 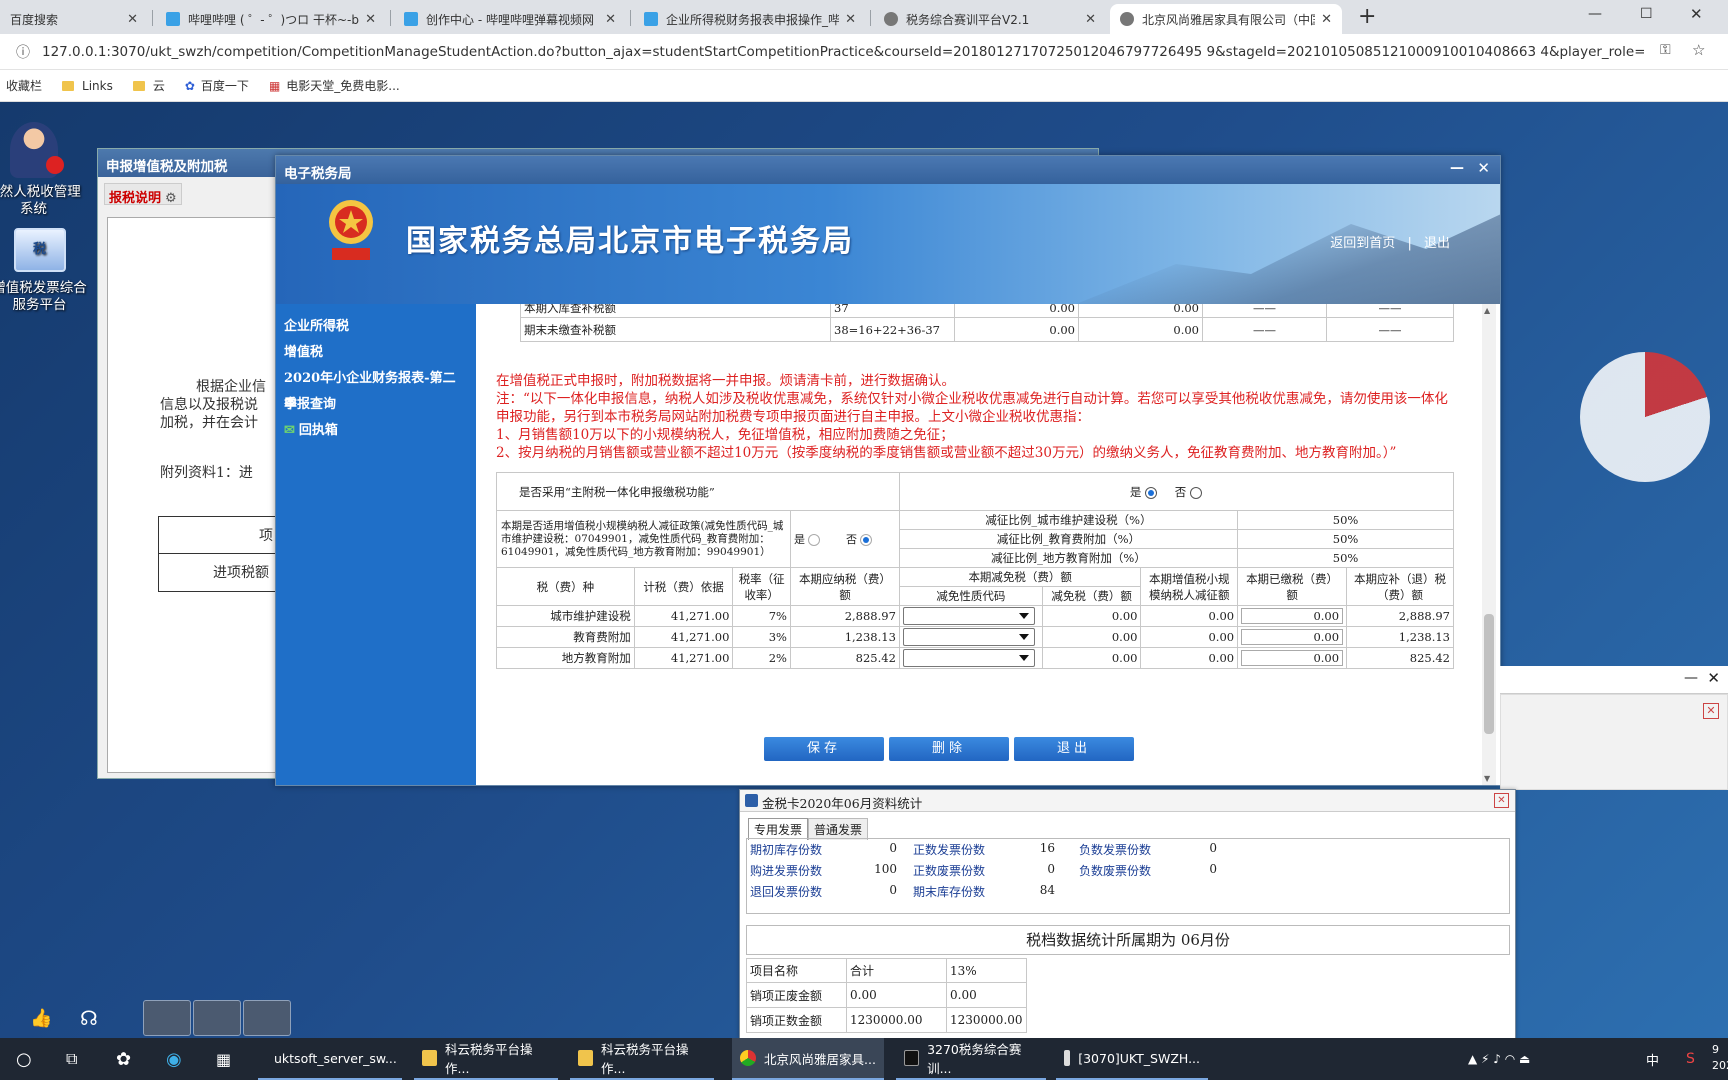 What do you see at coordinates (274, 85) in the screenshot?
I see `film-icon: ▦` at bounding box center [274, 85].